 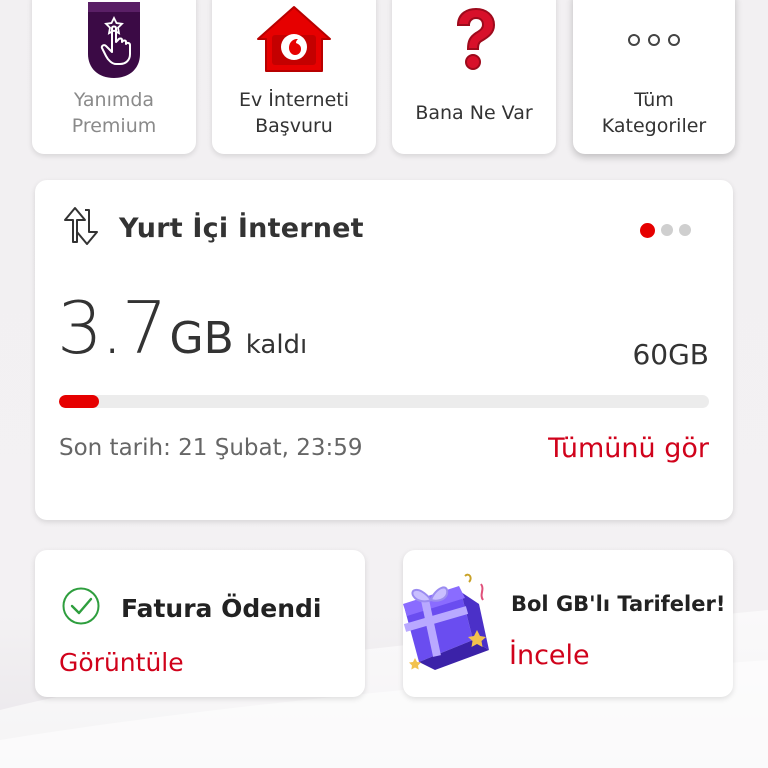 I want to click on total-data: 60GB, so click(x=670, y=354).